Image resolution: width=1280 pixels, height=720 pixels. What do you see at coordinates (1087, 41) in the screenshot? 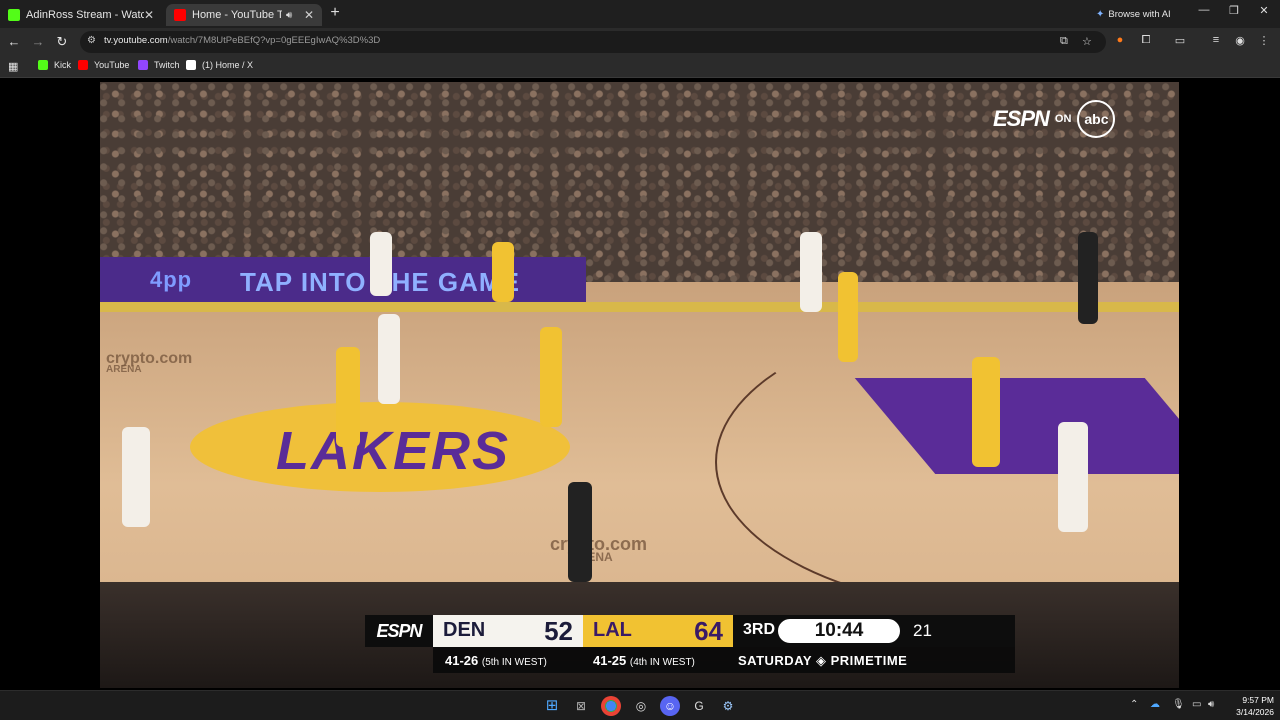
I see `bookmark-star-icon: ☆` at bounding box center [1087, 41].